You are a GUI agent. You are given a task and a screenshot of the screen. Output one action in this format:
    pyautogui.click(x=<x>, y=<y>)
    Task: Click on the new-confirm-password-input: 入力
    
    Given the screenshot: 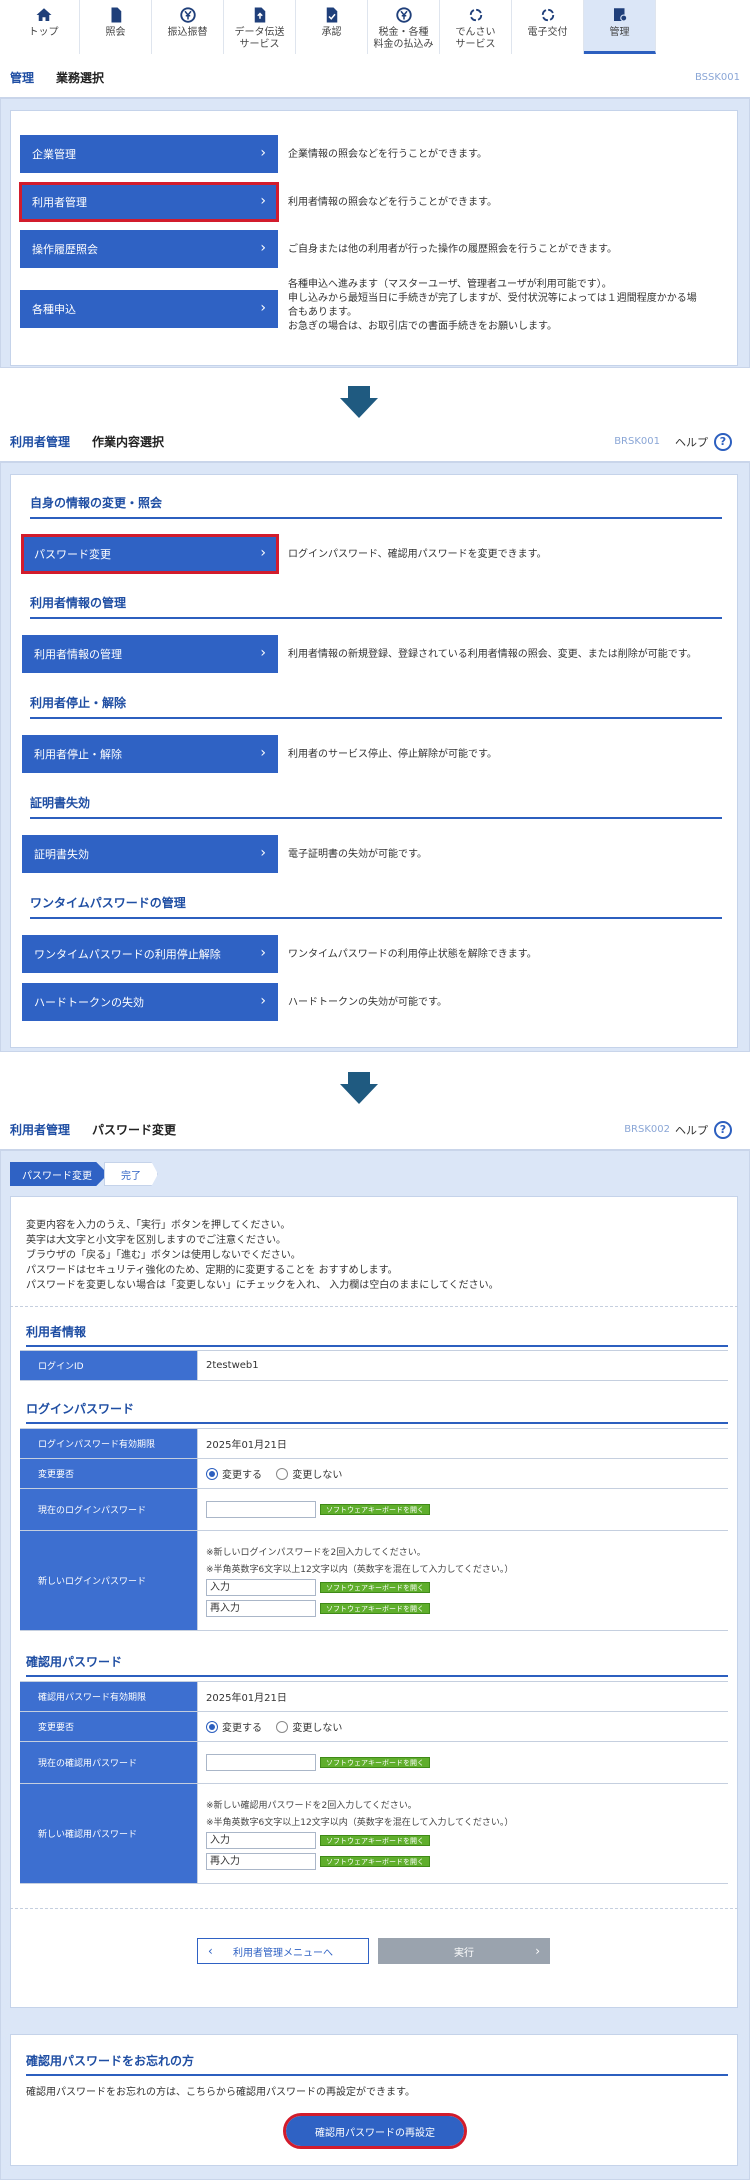 What is the action you would take?
    pyautogui.click(x=261, y=1840)
    